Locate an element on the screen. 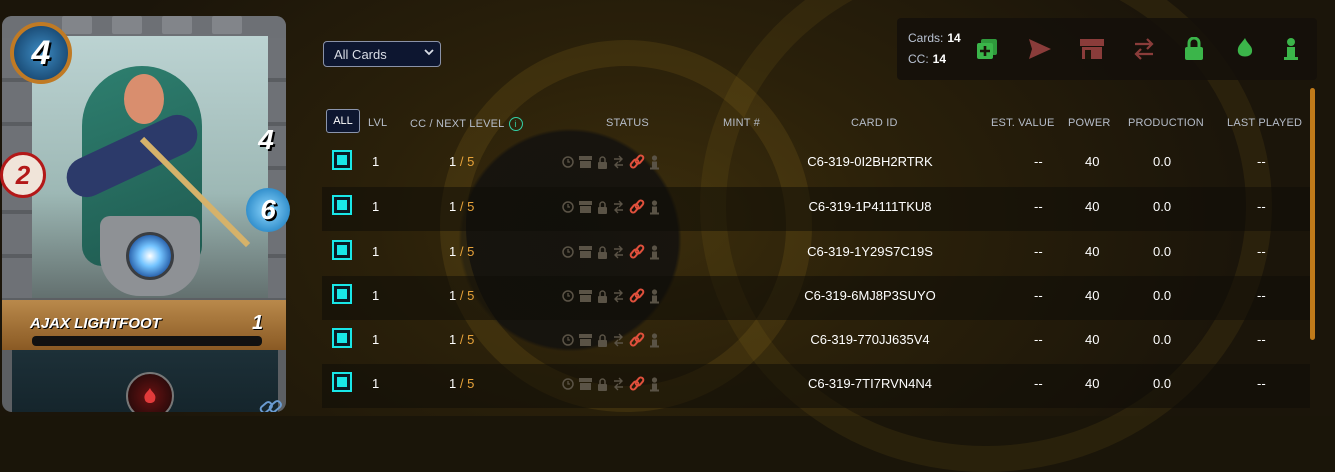 This screenshot has height=472, width=1335. speed-stat: 6 is located at coordinates (268, 210).